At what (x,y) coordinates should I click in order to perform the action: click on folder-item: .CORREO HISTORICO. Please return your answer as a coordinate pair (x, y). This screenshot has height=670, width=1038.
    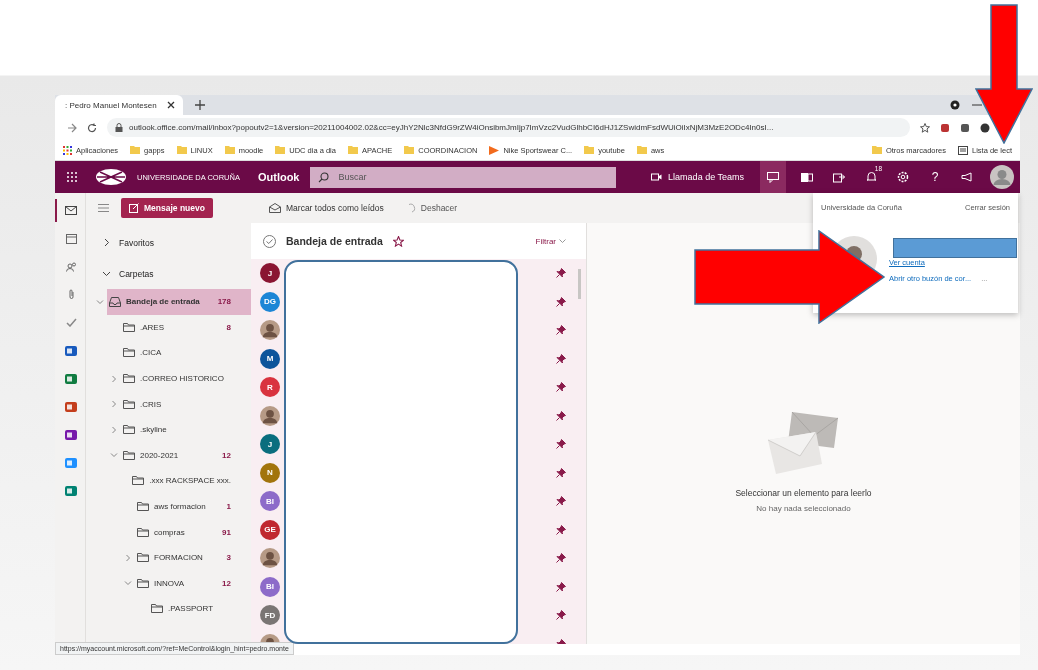
    Looking at the image, I should click on (186, 378).